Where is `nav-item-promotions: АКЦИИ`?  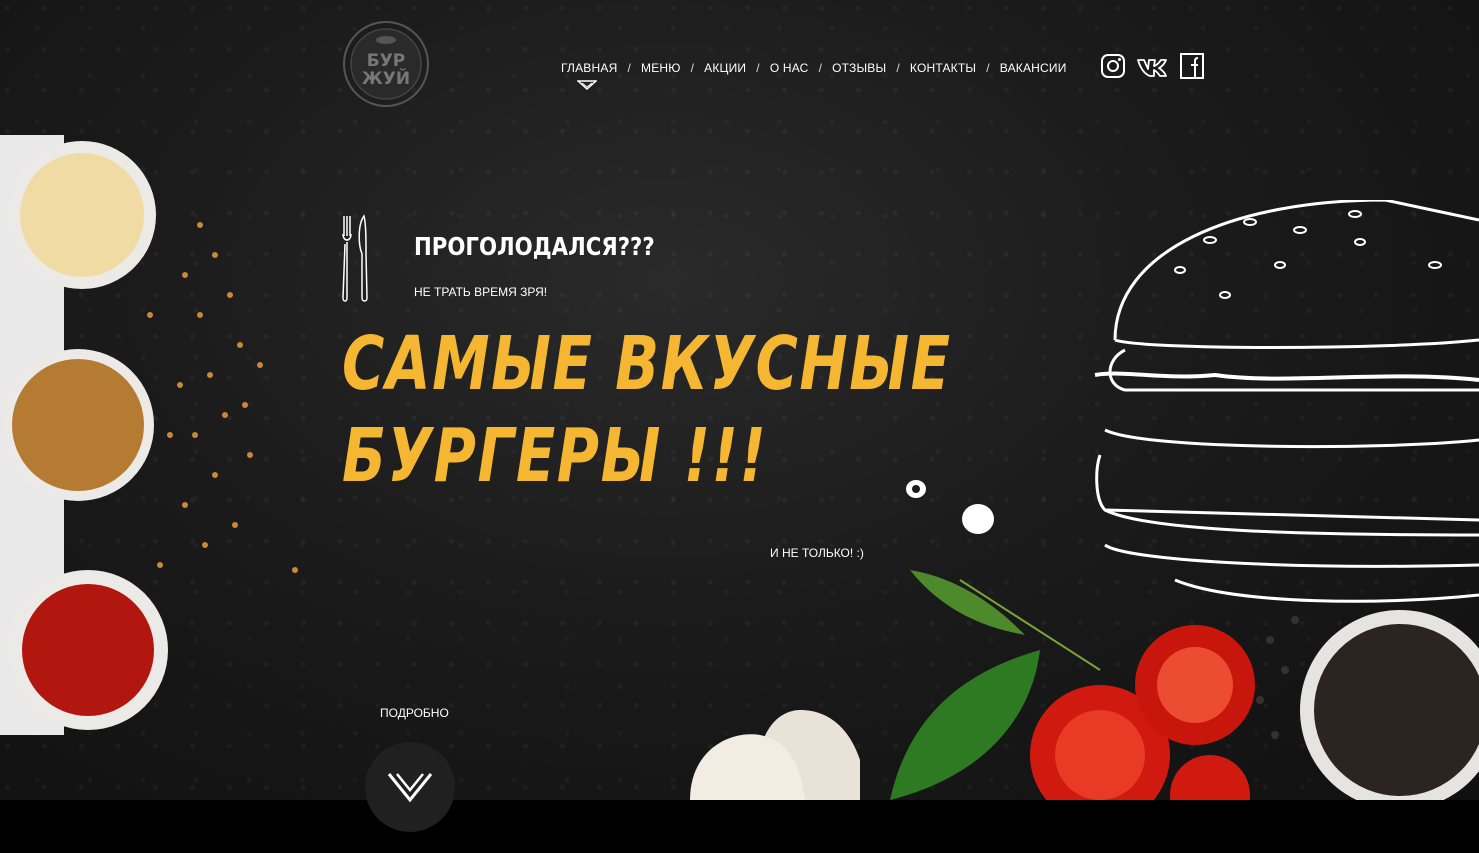 nav-item-promotions: АКЦИИ is located at coordinates (725, 68).